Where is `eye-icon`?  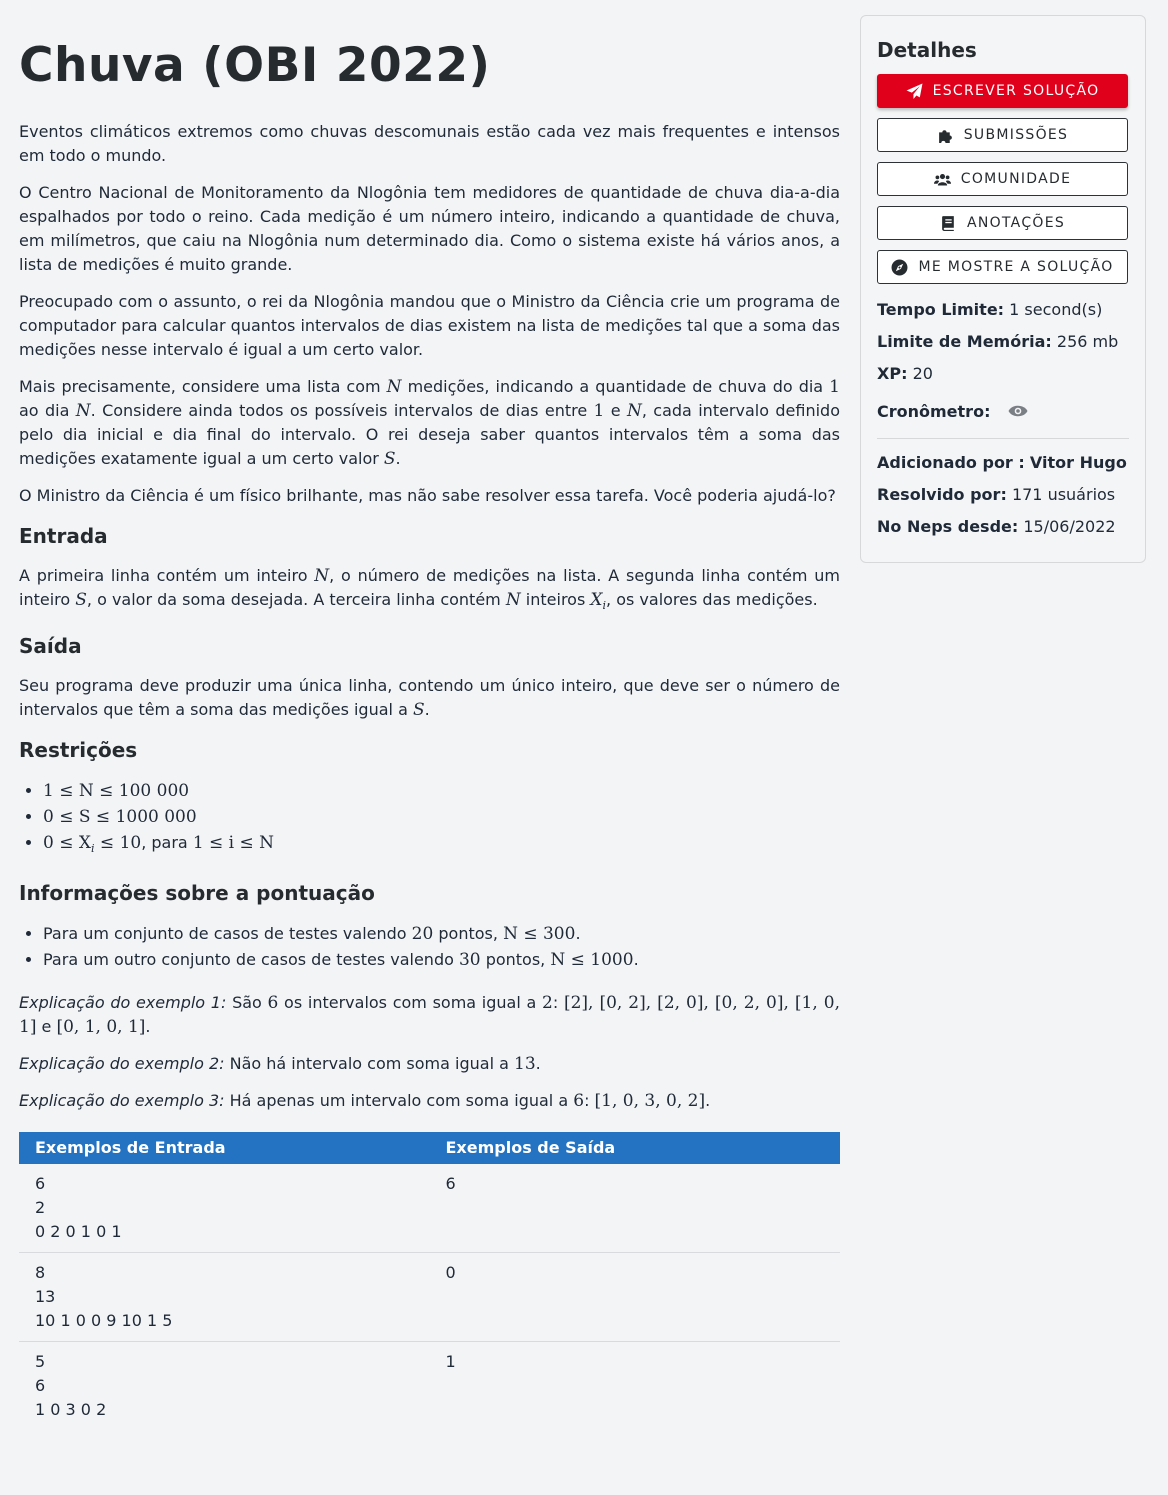 eye-icon is located at coordinates (1018, 413).